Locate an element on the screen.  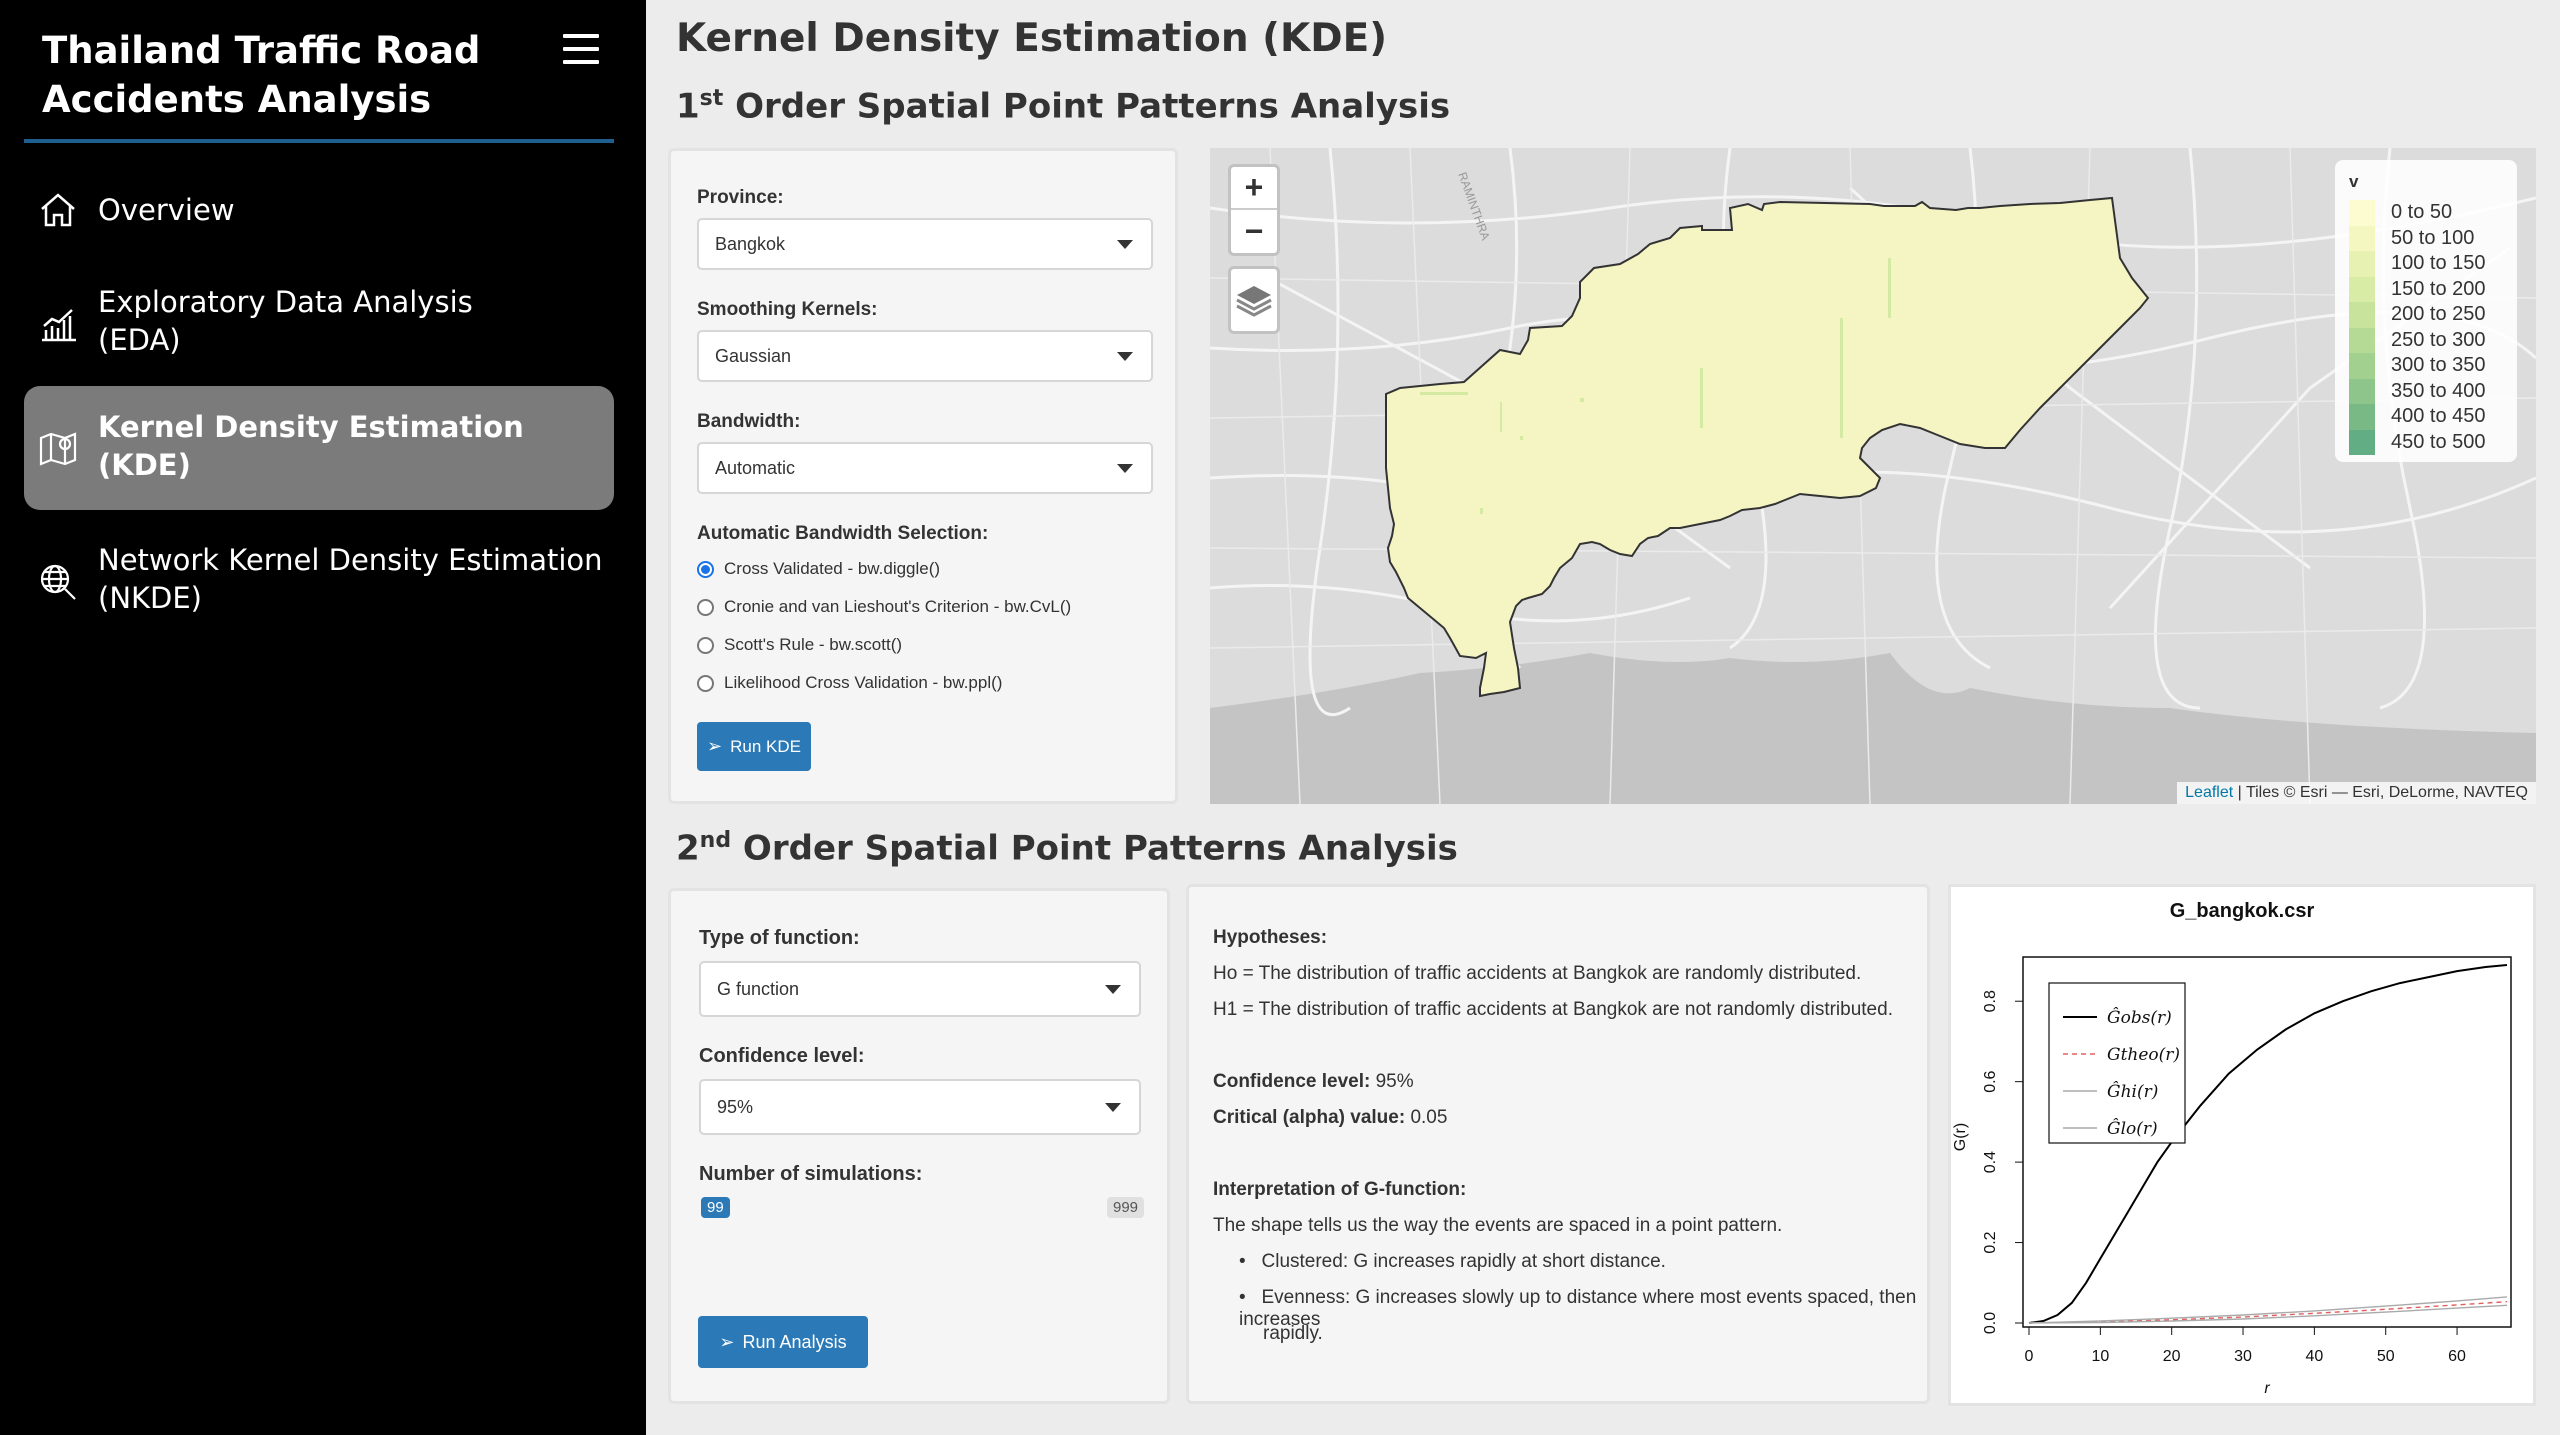
sidebar-item-label-sub: (NKDE) is located at coordinates (150, 598).